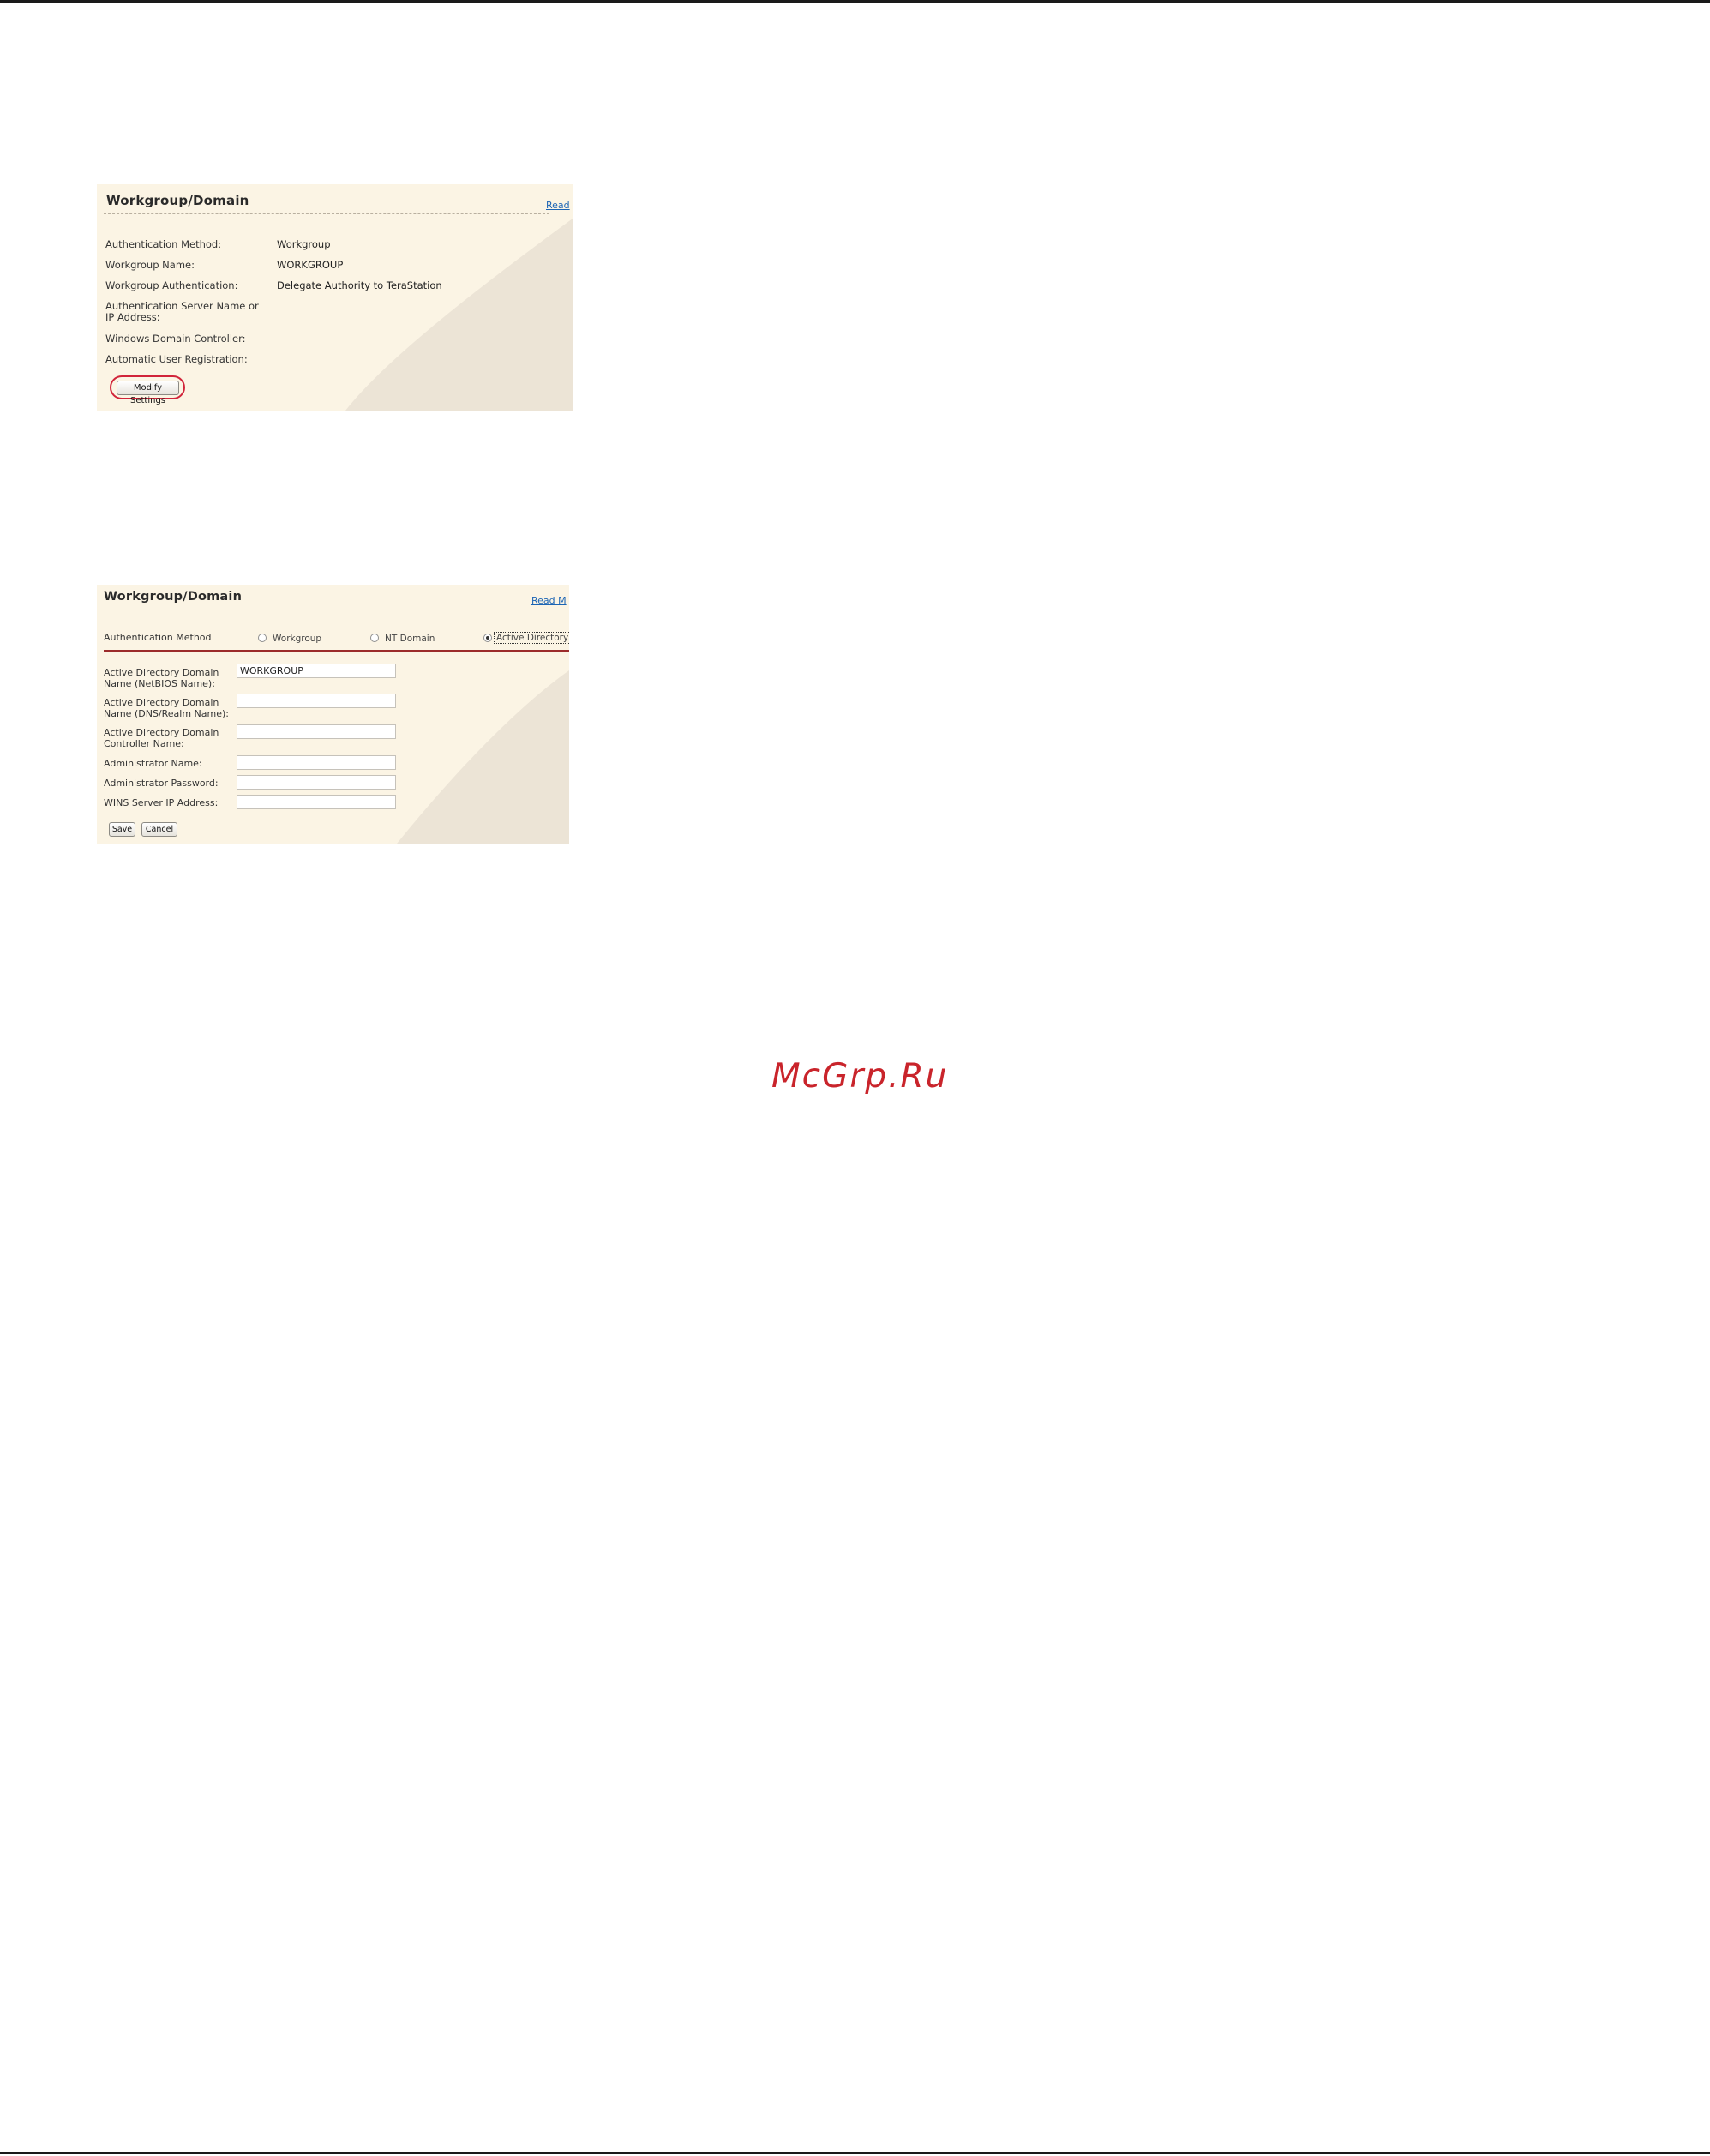 The width and height of the screenshot is (1710, 2156). Describe the element at coordinates (122, 829) in the screenshot. I see `save-button: Save` at that location.